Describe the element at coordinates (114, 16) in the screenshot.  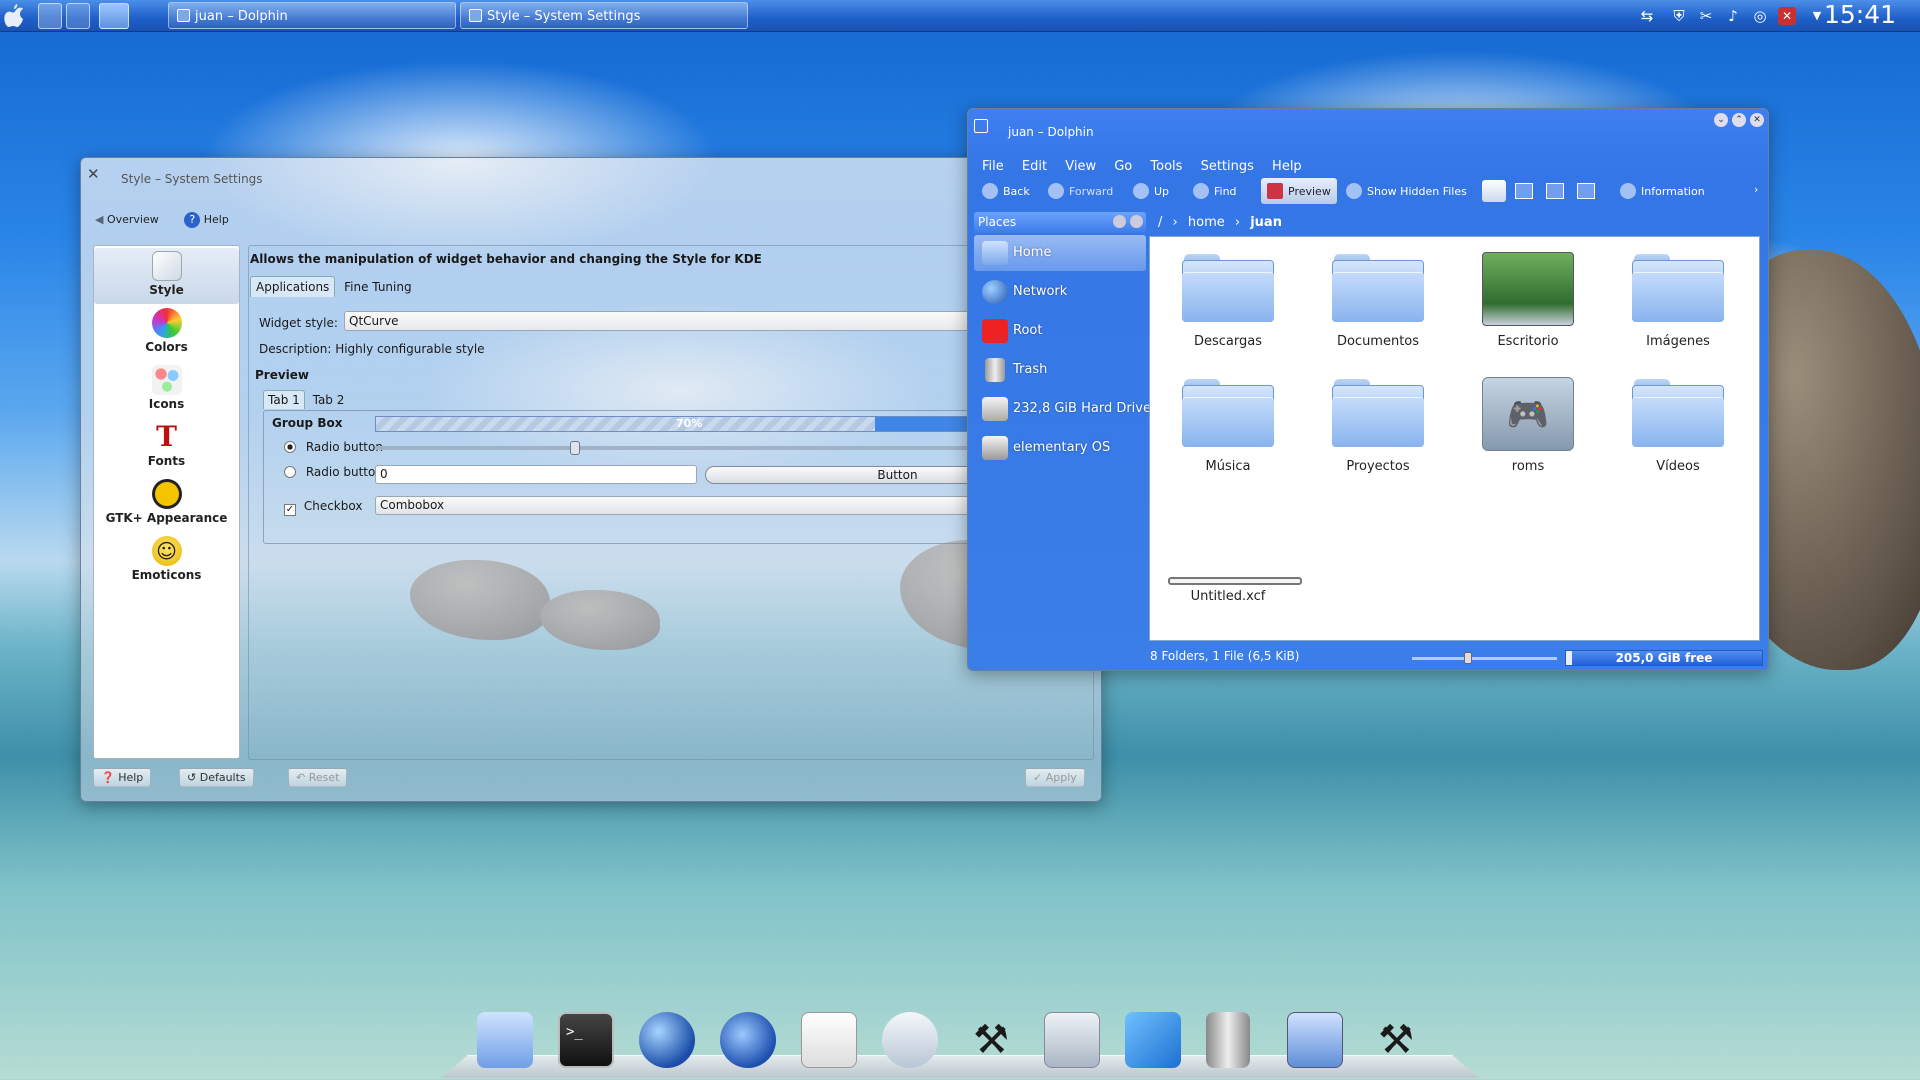
I see `home-folder-icon` at that location.